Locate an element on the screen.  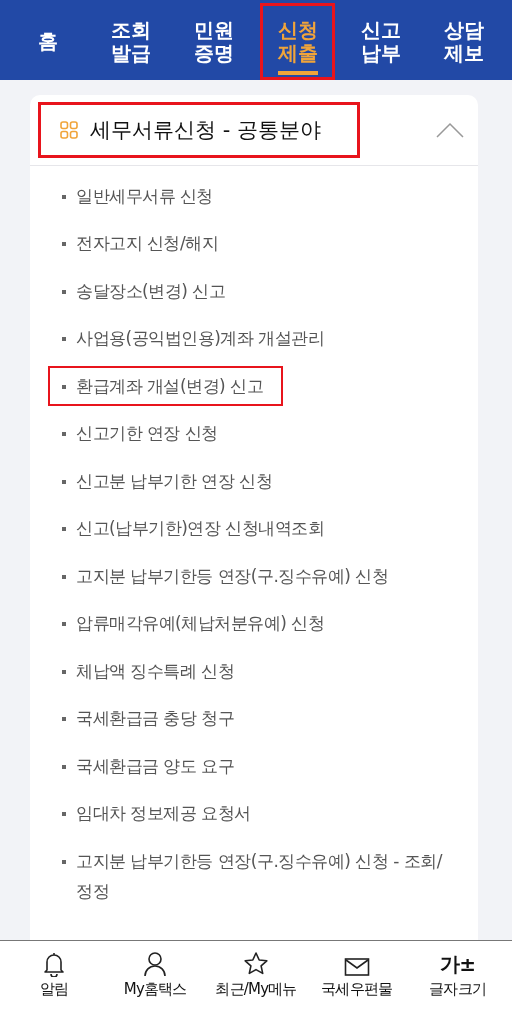
bell-icon is located at coordinates (54, 964).